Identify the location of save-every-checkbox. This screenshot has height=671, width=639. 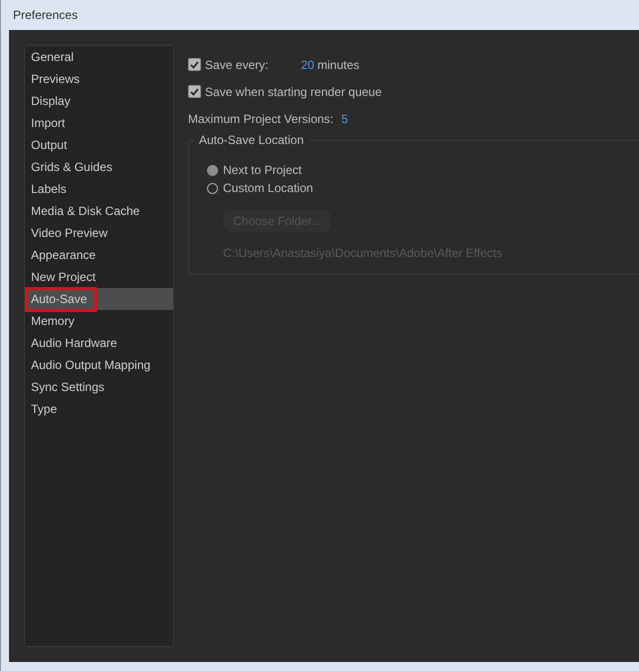
(194, 64).